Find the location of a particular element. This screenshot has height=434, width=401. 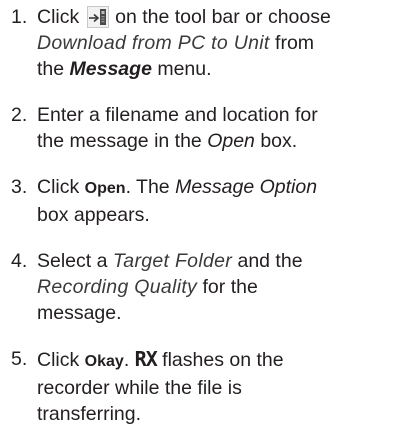

step-line: the message in the Open box. is located at coordinates (216, 141).